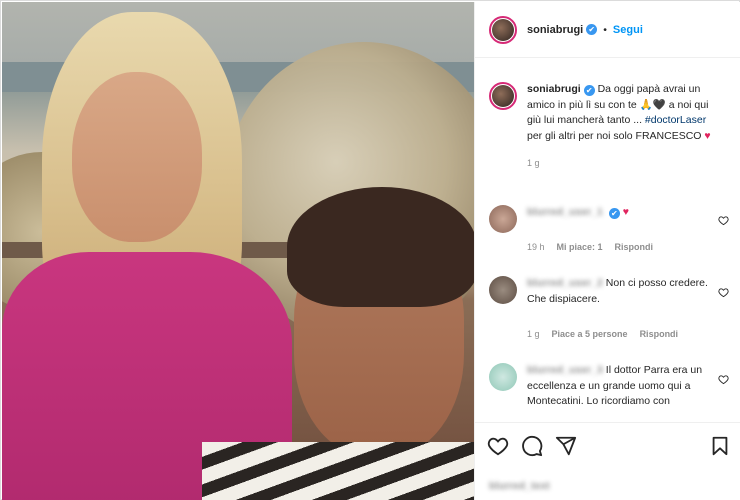  Describe the element at coordinates (536, 247) in the screenshot. I see `comment-time: 19 h` at that location.